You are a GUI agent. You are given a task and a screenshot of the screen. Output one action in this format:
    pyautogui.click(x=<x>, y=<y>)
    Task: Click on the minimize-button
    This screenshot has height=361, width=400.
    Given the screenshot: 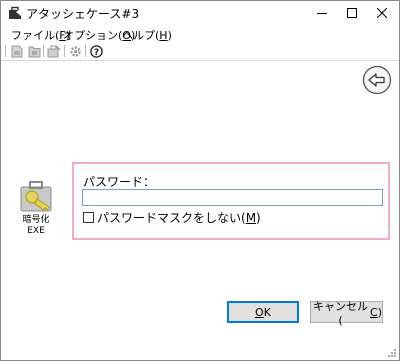 What is the action you would take?
    pyautogui.click(x=322, y=13)
    